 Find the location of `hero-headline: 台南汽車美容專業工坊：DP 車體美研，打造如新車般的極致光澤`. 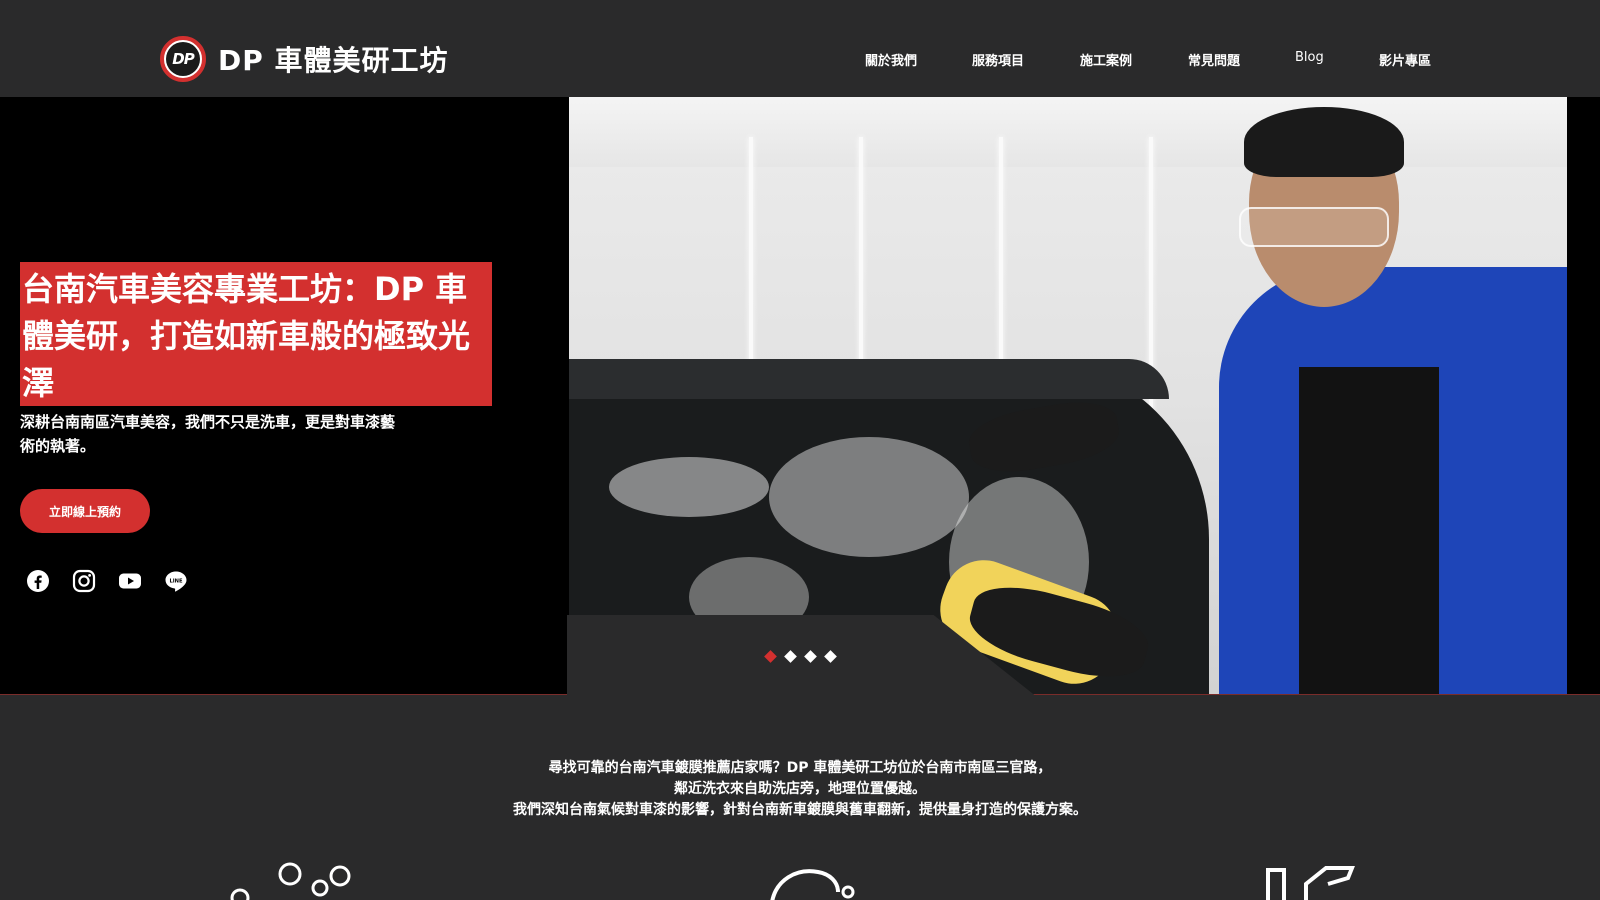

hero-headline: 台南汽車美容專業工坊：DP 車體美研，打造如新車般的極致光澤 is located at coordinates (246, 336).